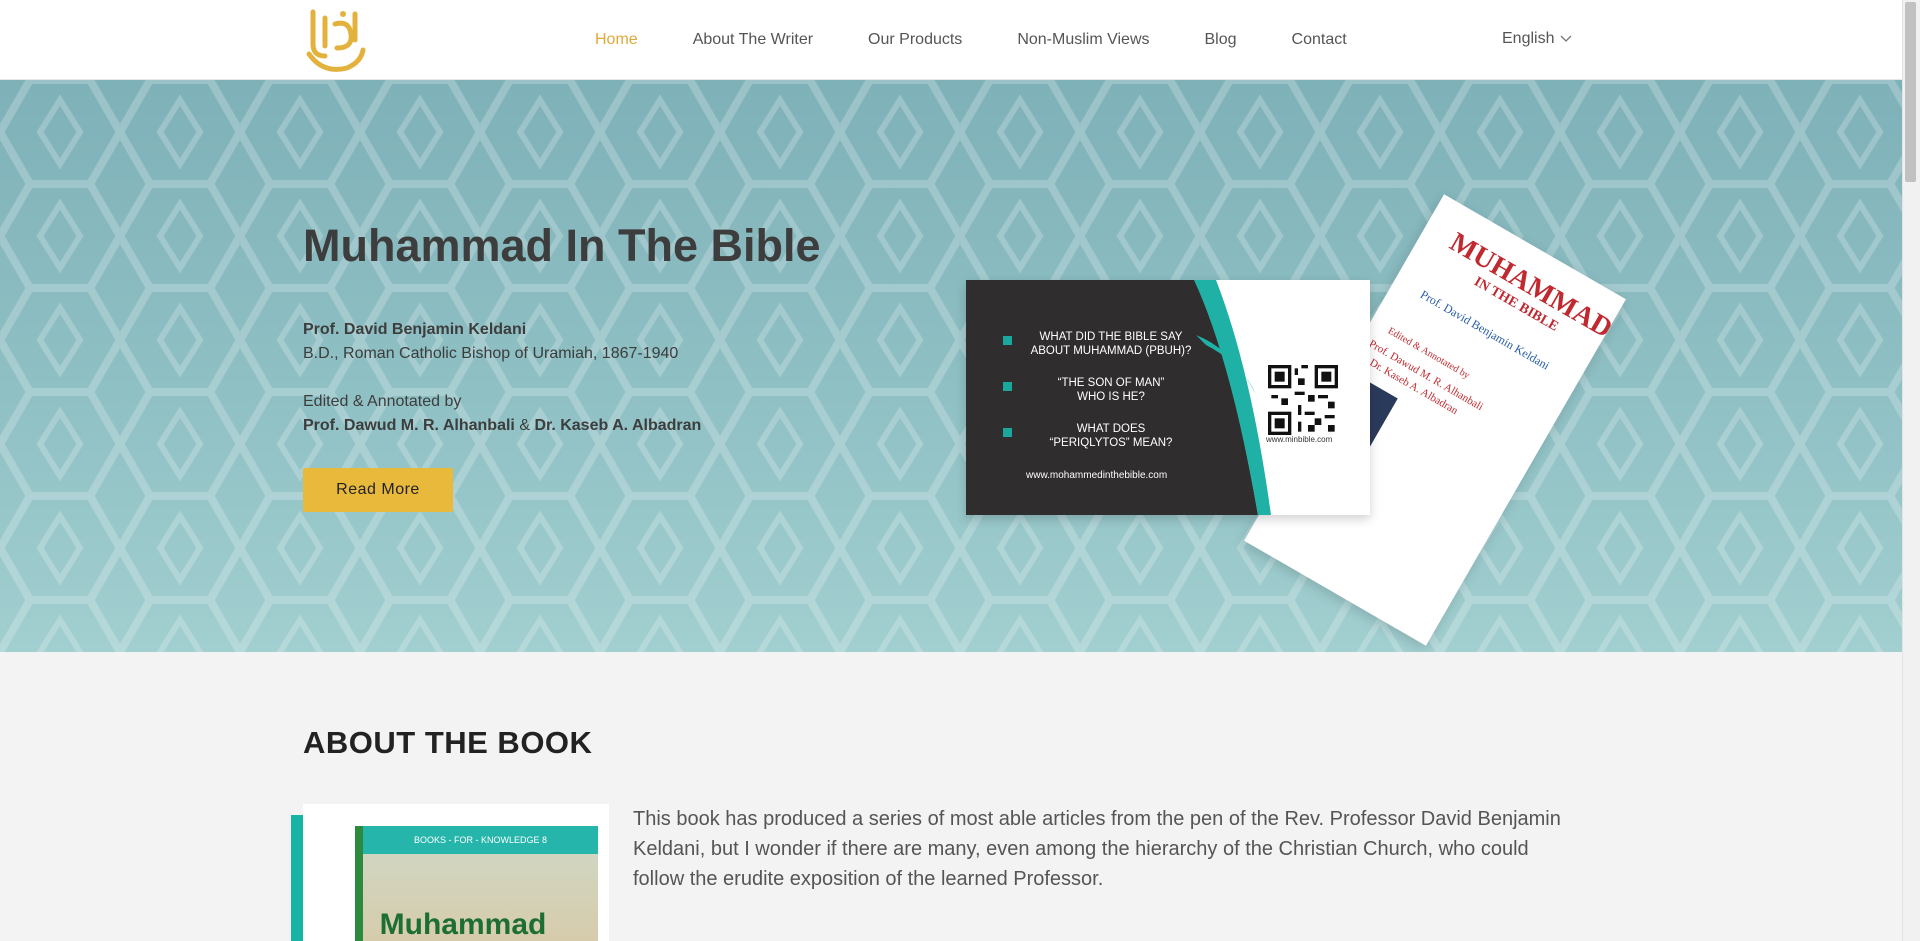  What do you see at coordinates (753, 40) in the screenshot?
I see `nav-about-the-writer: About The Writer` at bounding box center [753, 40].